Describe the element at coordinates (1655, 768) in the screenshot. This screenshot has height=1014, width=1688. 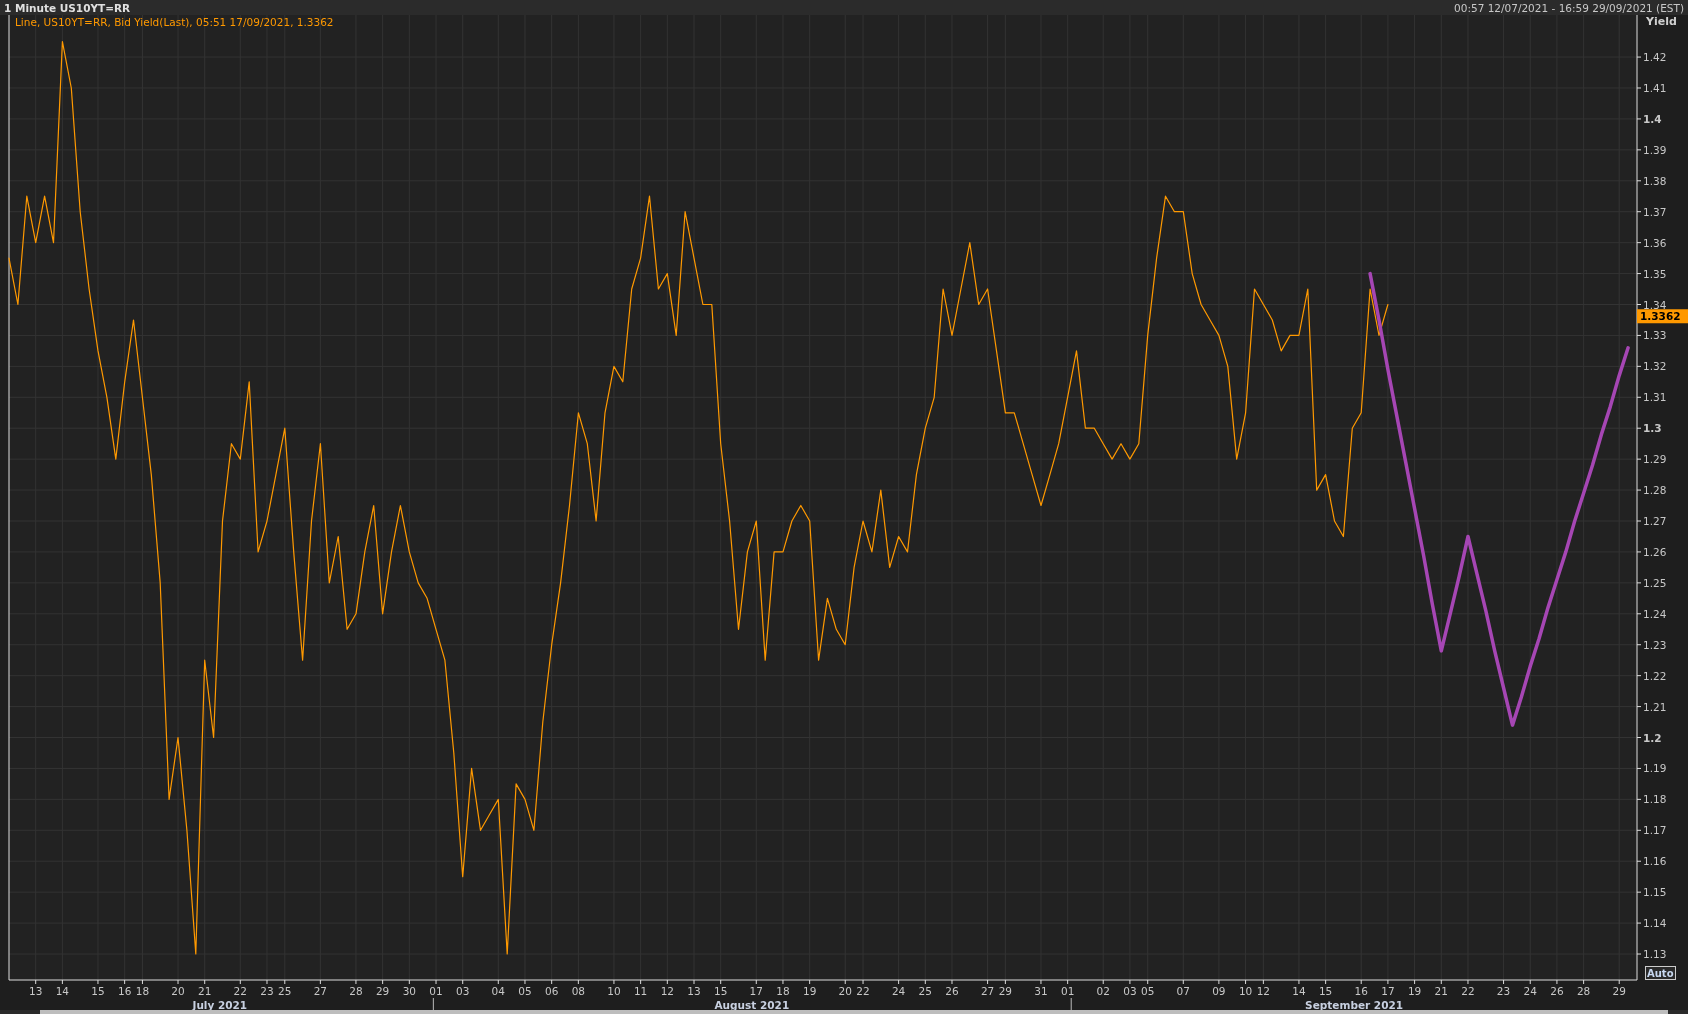
I see `y-tick-label: 1.19` at that location.